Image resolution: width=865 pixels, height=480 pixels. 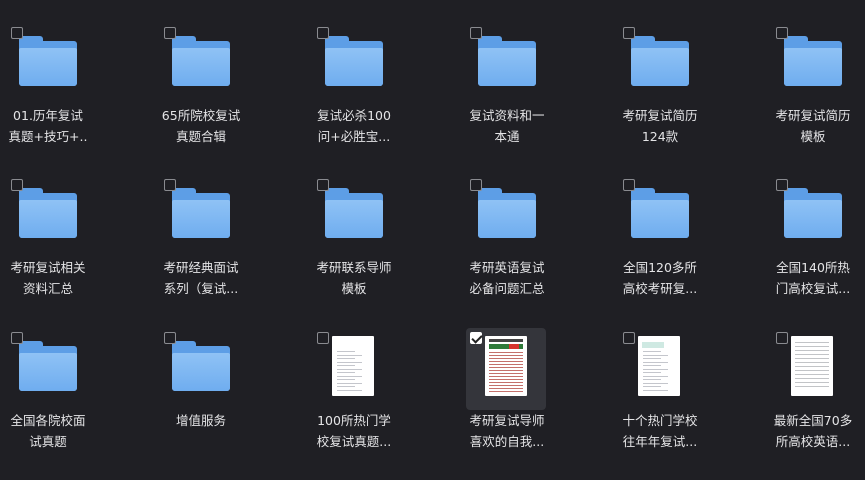 I want to click on item-name-line1: 十个热门学校, so click(x=660, y=420).